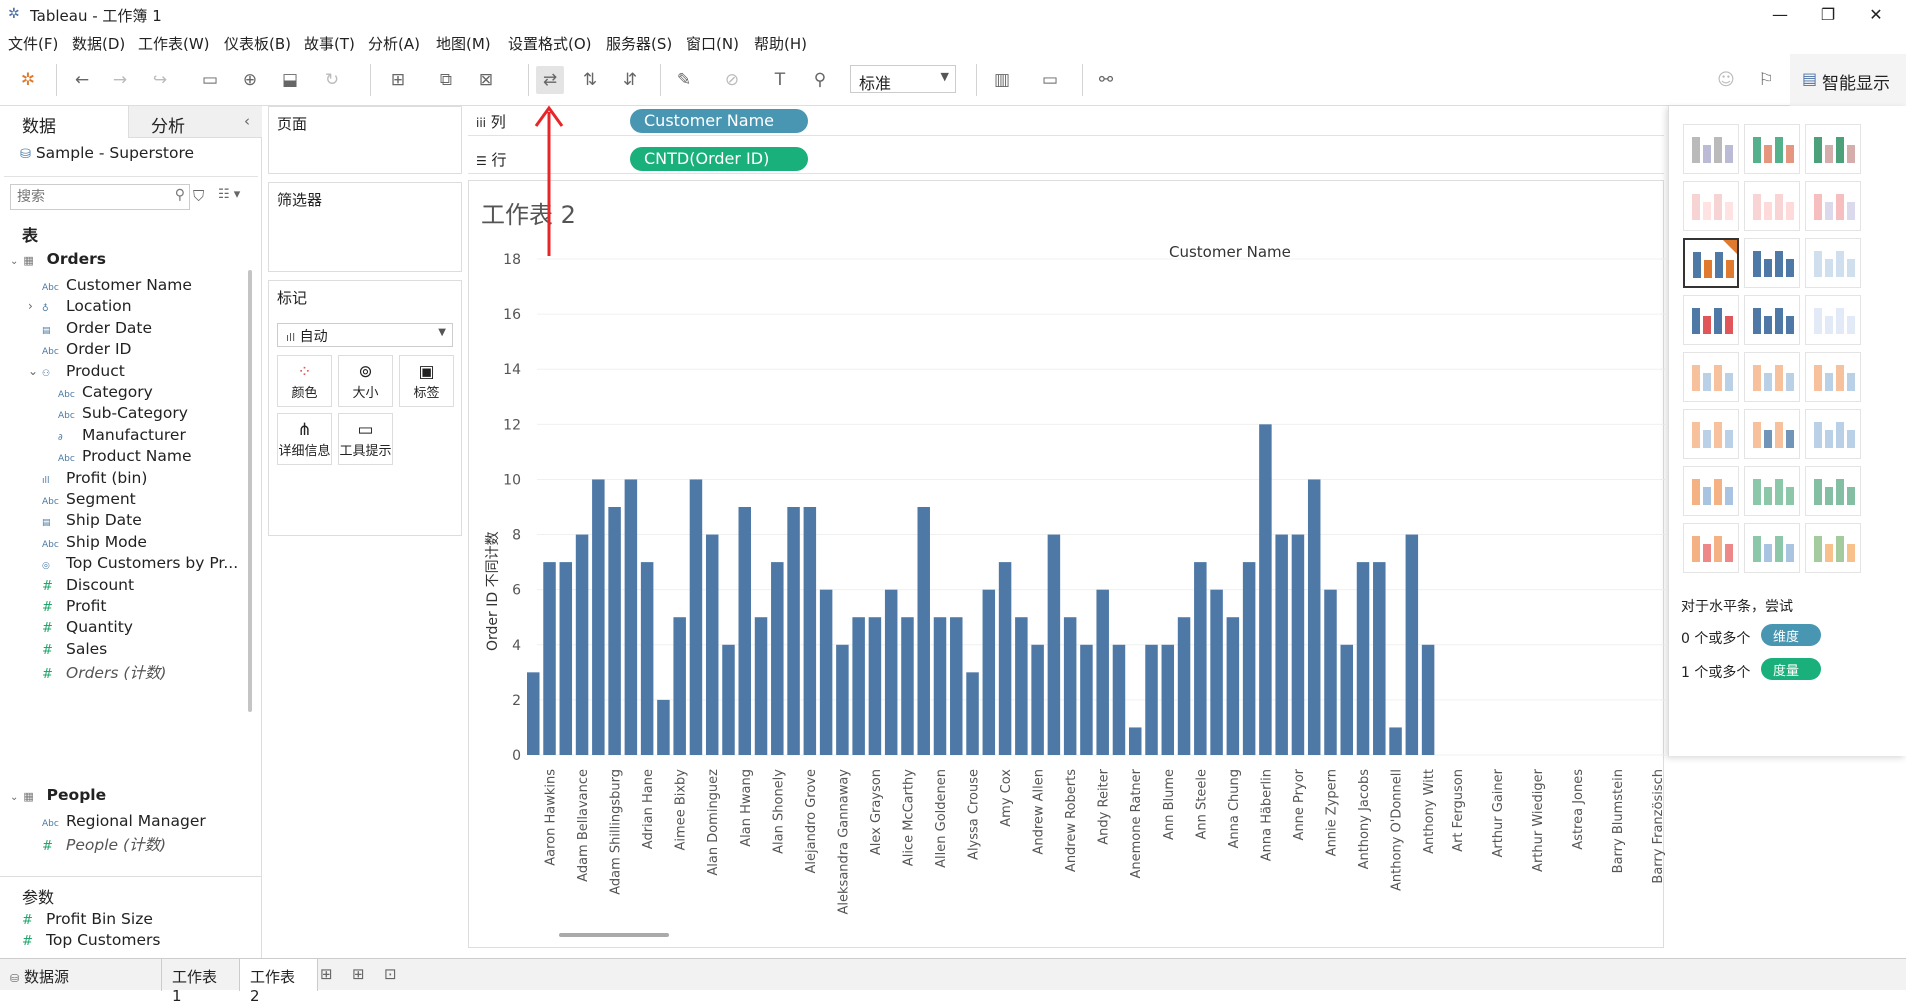 The image size is (1906, 1005). Describe the element at coordinates (304, 439) in the screenshot. I see `detail-button: ⋔ 详细信息` at that location.